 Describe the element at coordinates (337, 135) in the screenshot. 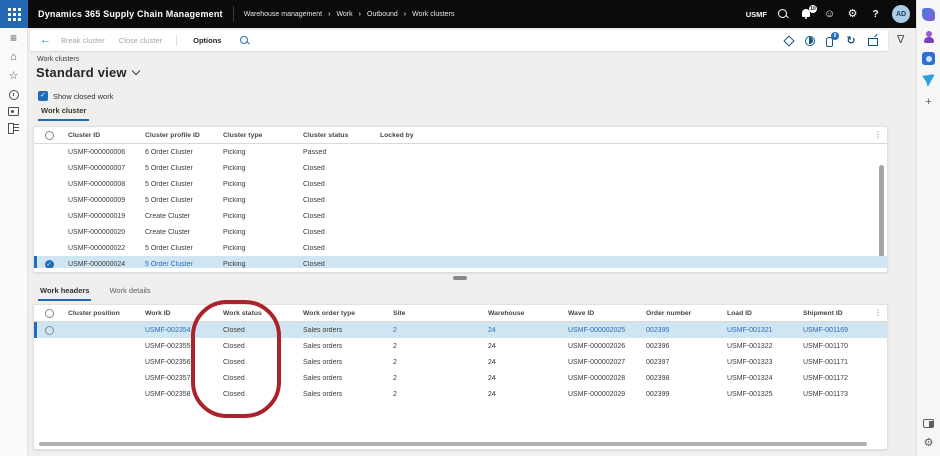

I see `column-header-cluster-status: Cluster status` at that location.